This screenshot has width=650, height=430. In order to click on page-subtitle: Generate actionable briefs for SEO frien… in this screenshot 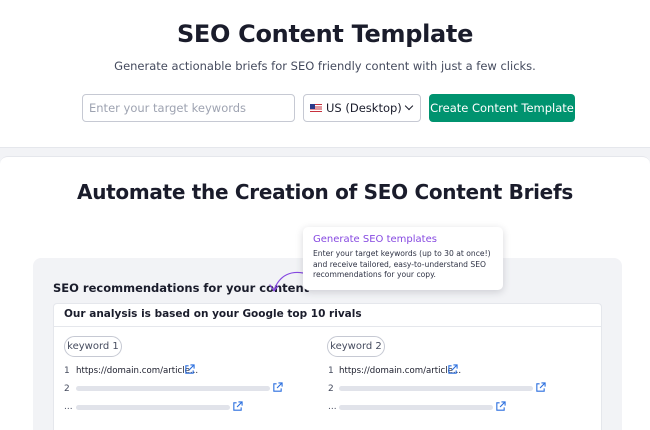, I will do `click(325, 66)`.